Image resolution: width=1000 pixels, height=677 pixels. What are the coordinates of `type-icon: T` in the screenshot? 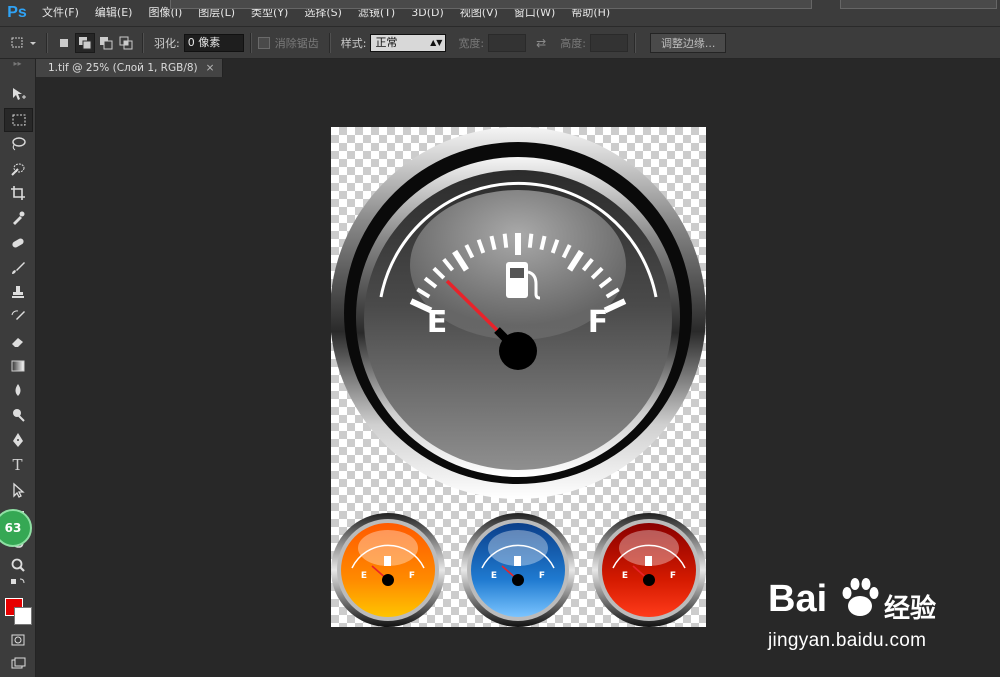 It's located at (17, 465).